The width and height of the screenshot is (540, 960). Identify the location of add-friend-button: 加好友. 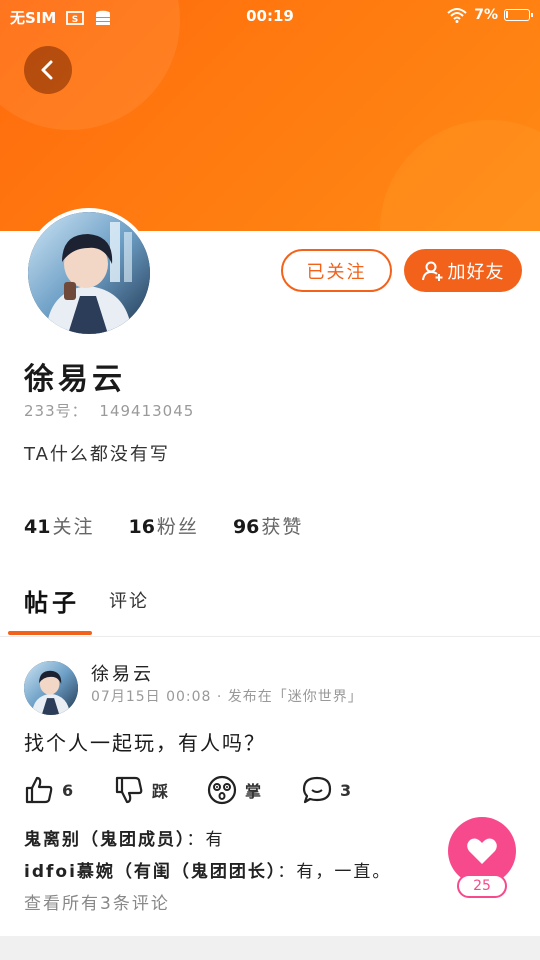
(463, 270).